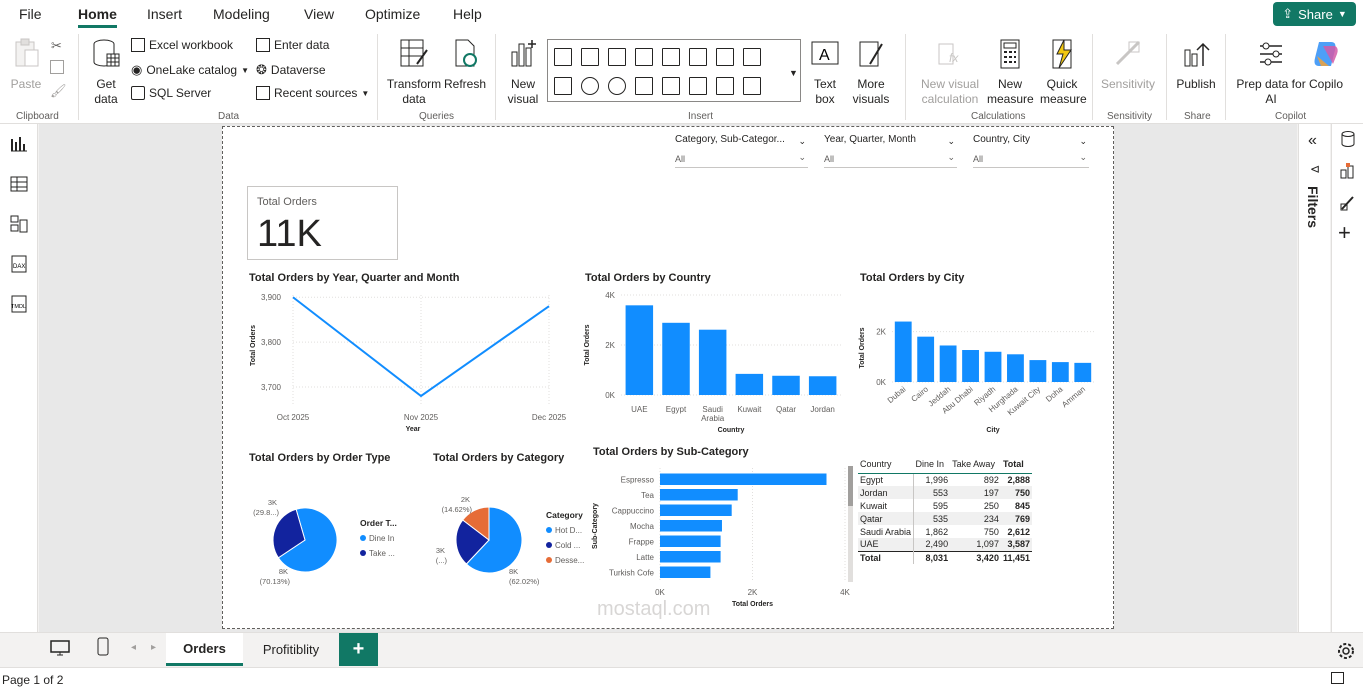 The height and width of the screenshot is (691, 1363). I want to click on table-row: Saudi Arabia 1,862 750 2,612, so click(945, 531).